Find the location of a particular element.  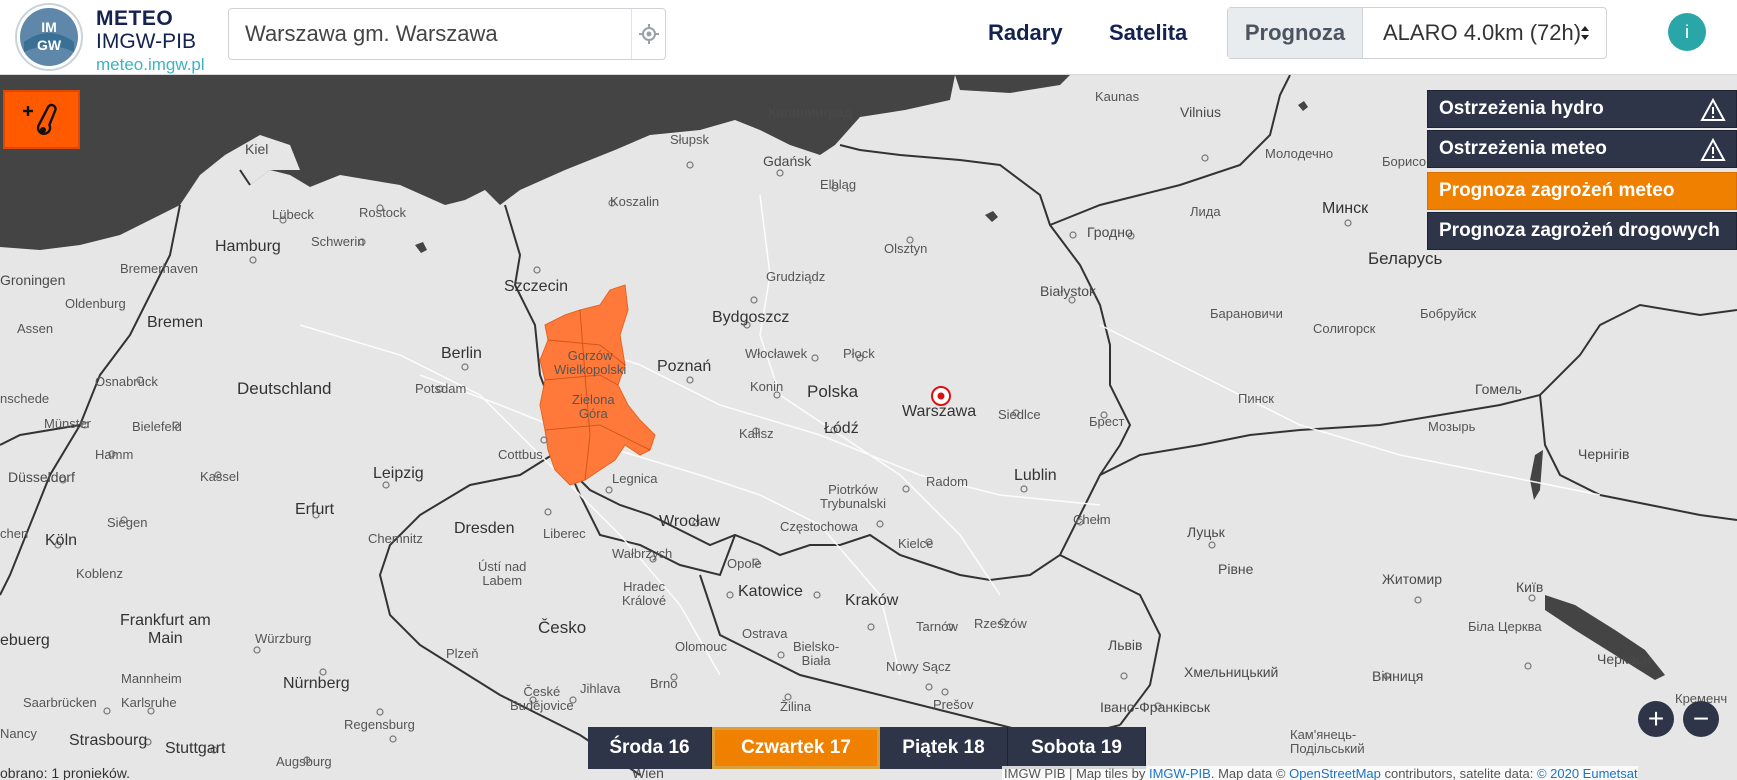

map-label-konin: Konin is located at coordinates (767, 386).